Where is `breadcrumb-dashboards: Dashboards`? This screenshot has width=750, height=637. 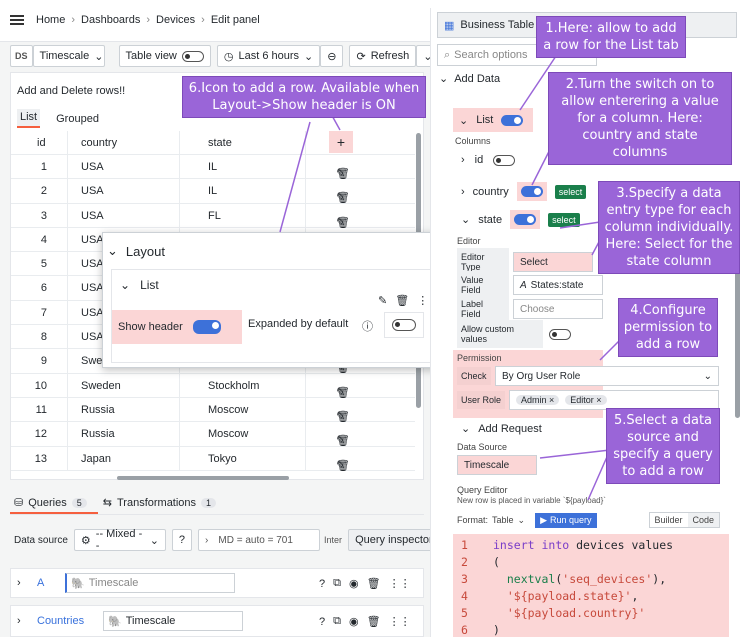
breadcrumb-dashboards: Dashboards is located at coordinates (110, 20).